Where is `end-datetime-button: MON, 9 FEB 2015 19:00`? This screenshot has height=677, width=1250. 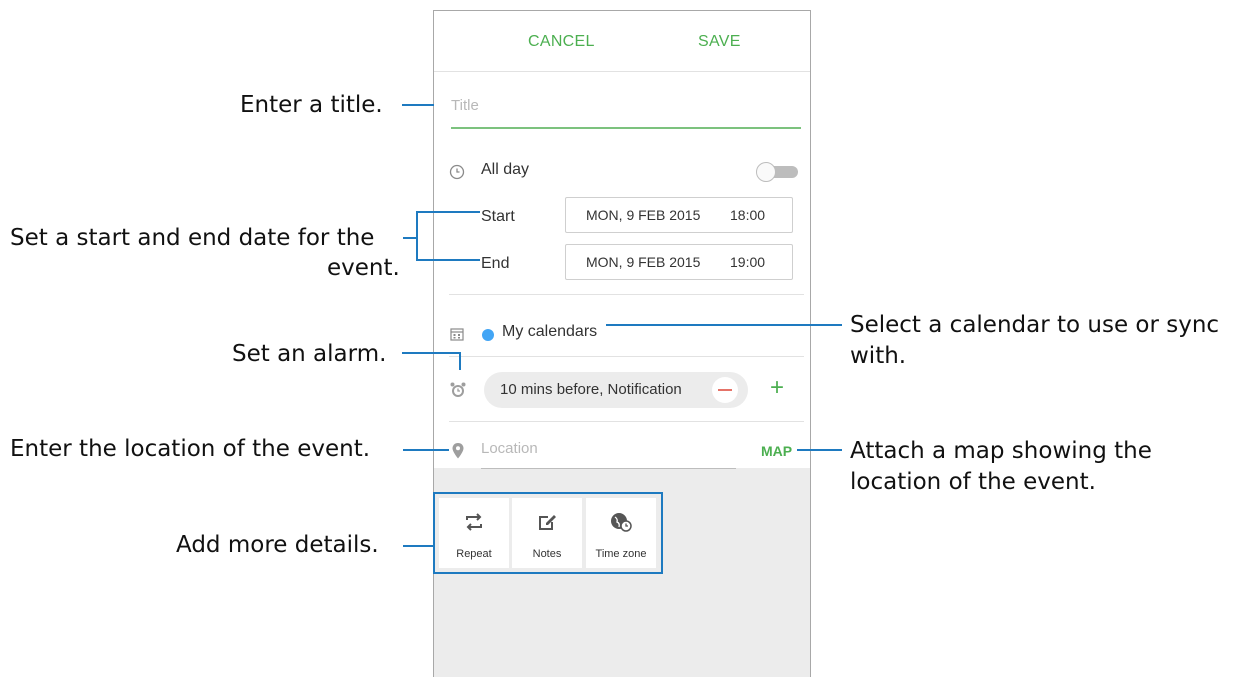 end-datetime-button: MON, 9 FEB 2015 19:00 is located at coordinates (679, 262).